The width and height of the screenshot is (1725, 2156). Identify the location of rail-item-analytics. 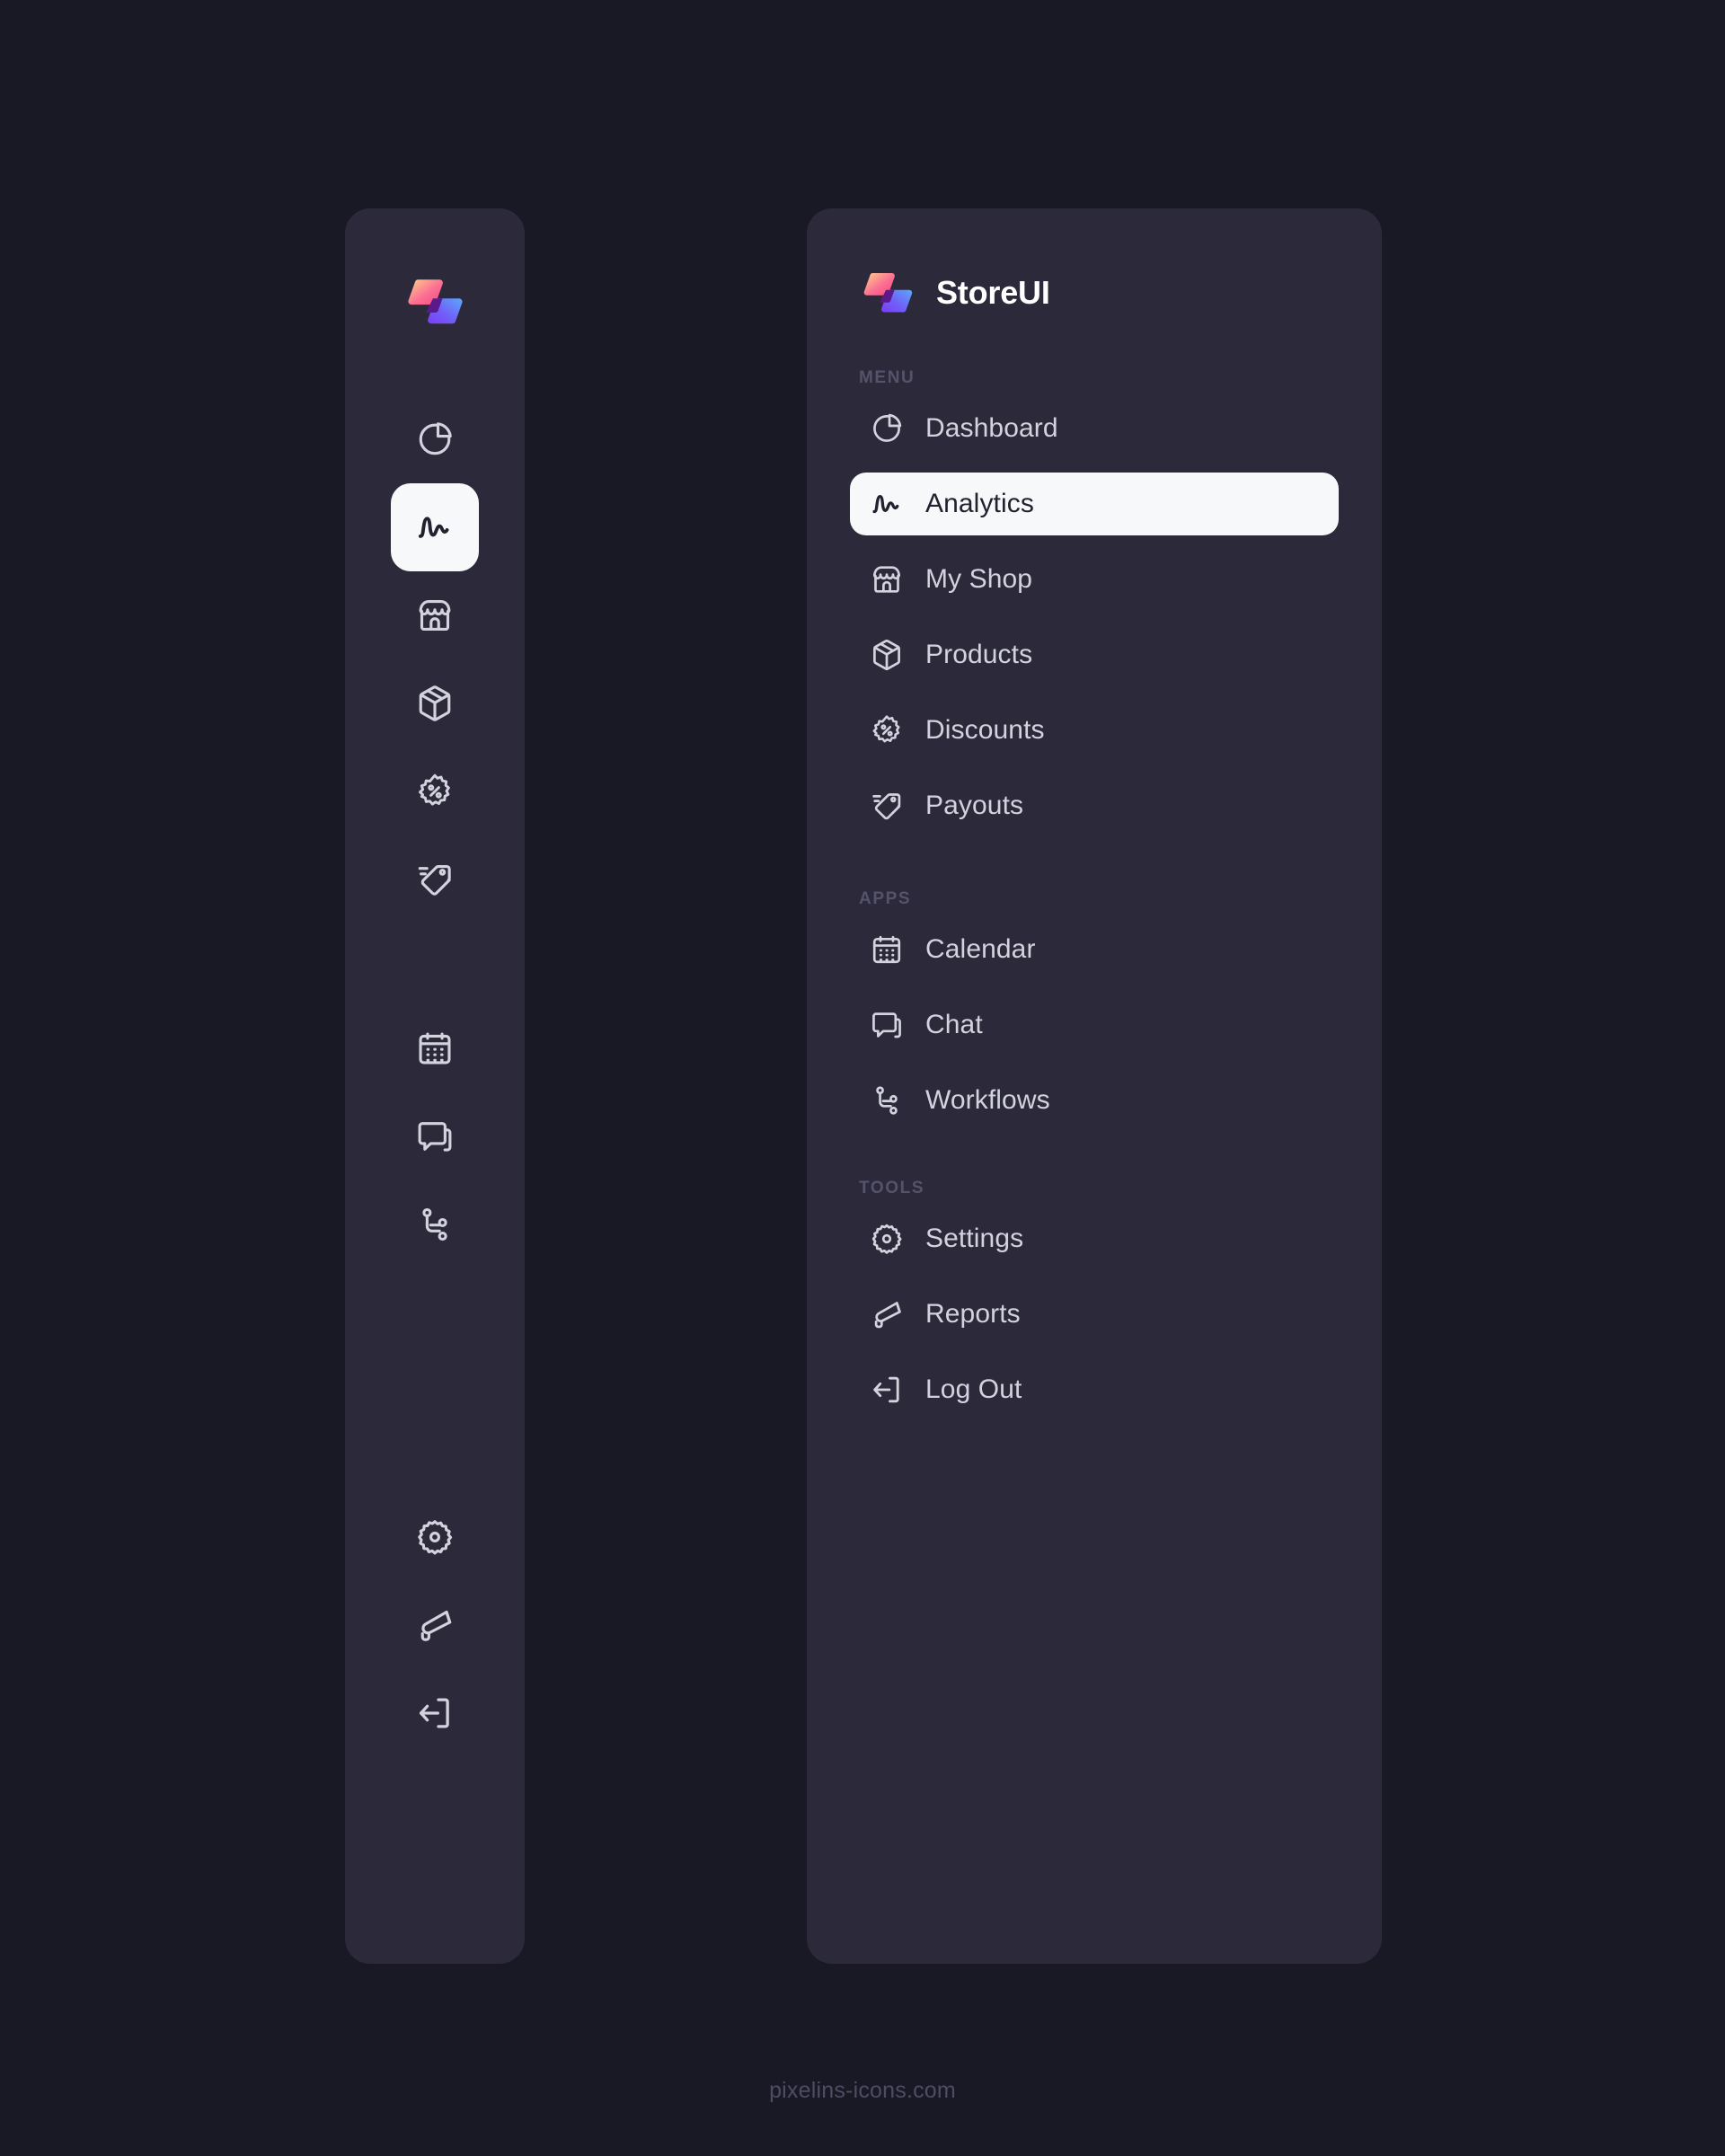
(435, 527).